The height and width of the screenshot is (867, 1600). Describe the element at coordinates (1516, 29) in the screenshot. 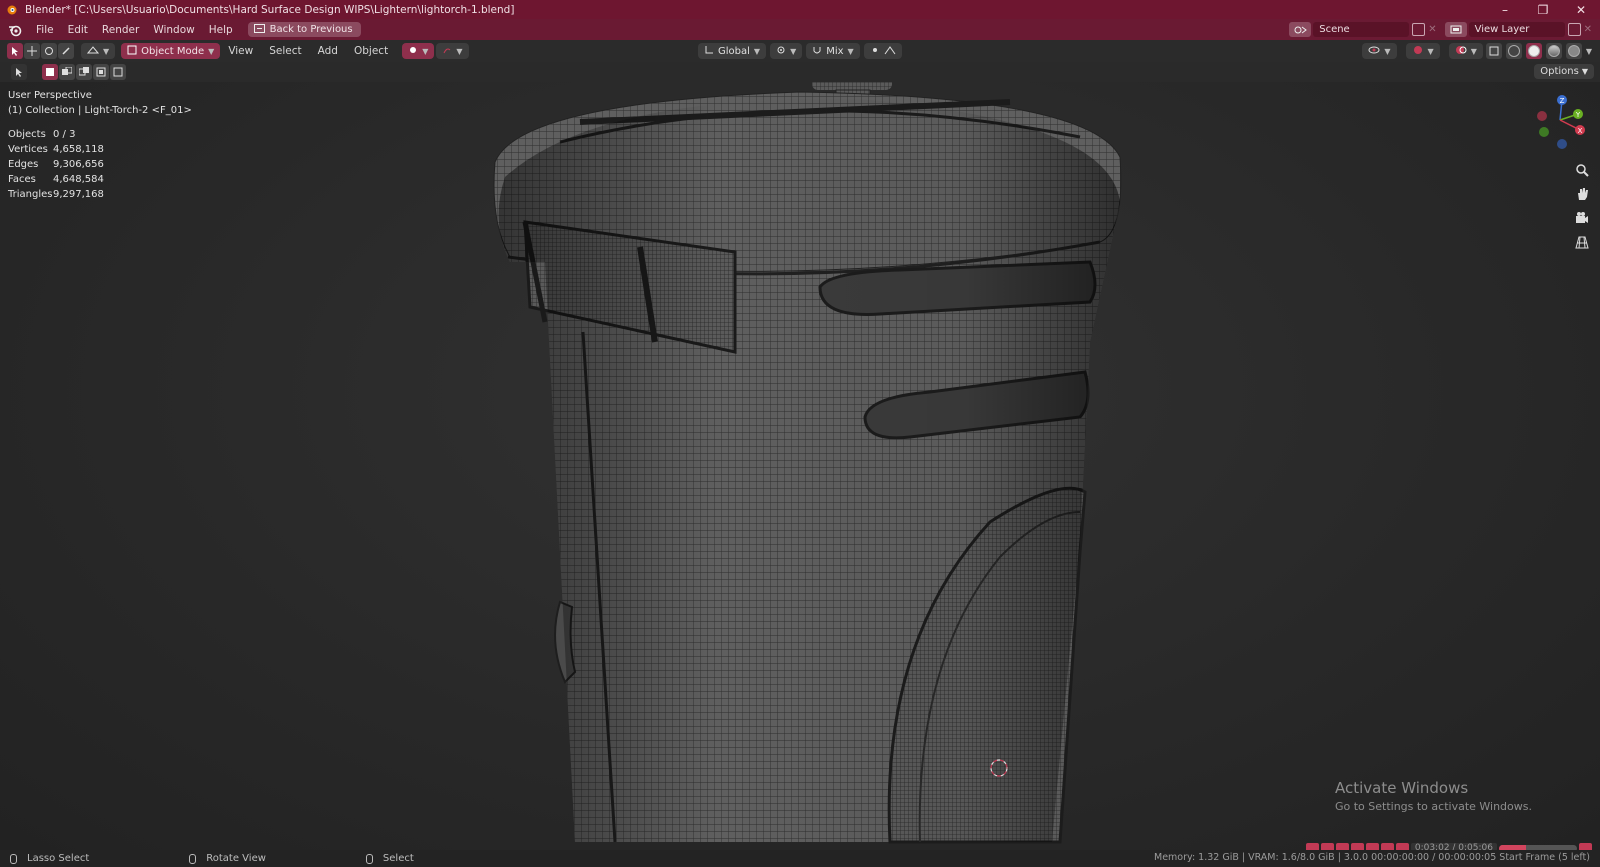

I see `view-layer-name-field: View Layer` at that location.